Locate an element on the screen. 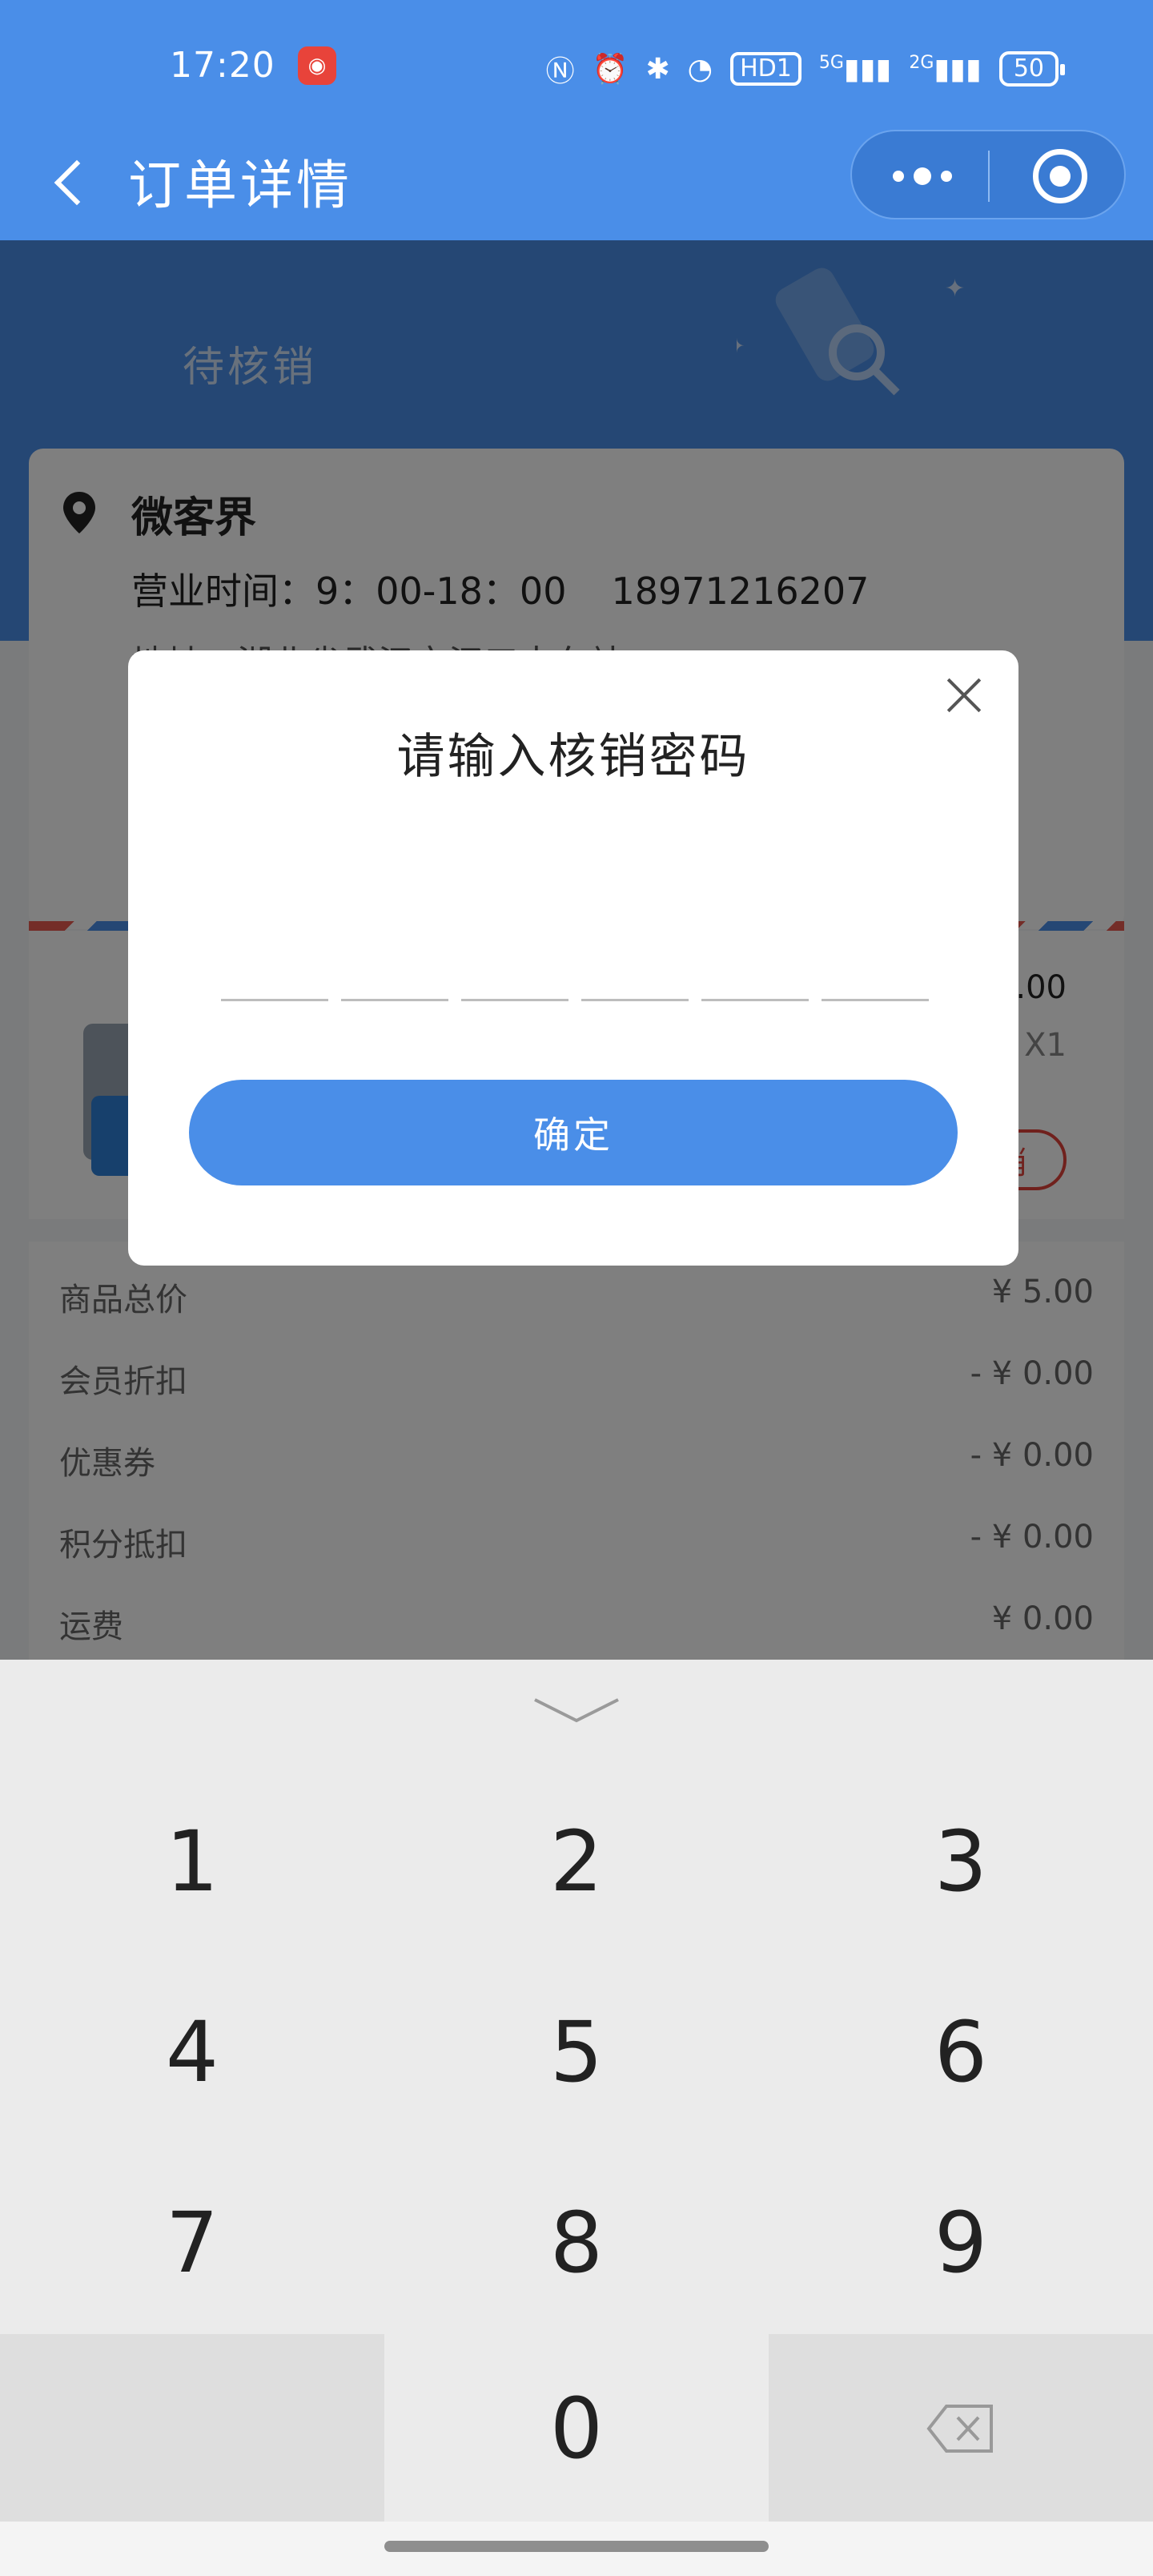 This screenshot has height=2576, width=1153. signal-2g-label: 2G is located at coordinates (922, 62).